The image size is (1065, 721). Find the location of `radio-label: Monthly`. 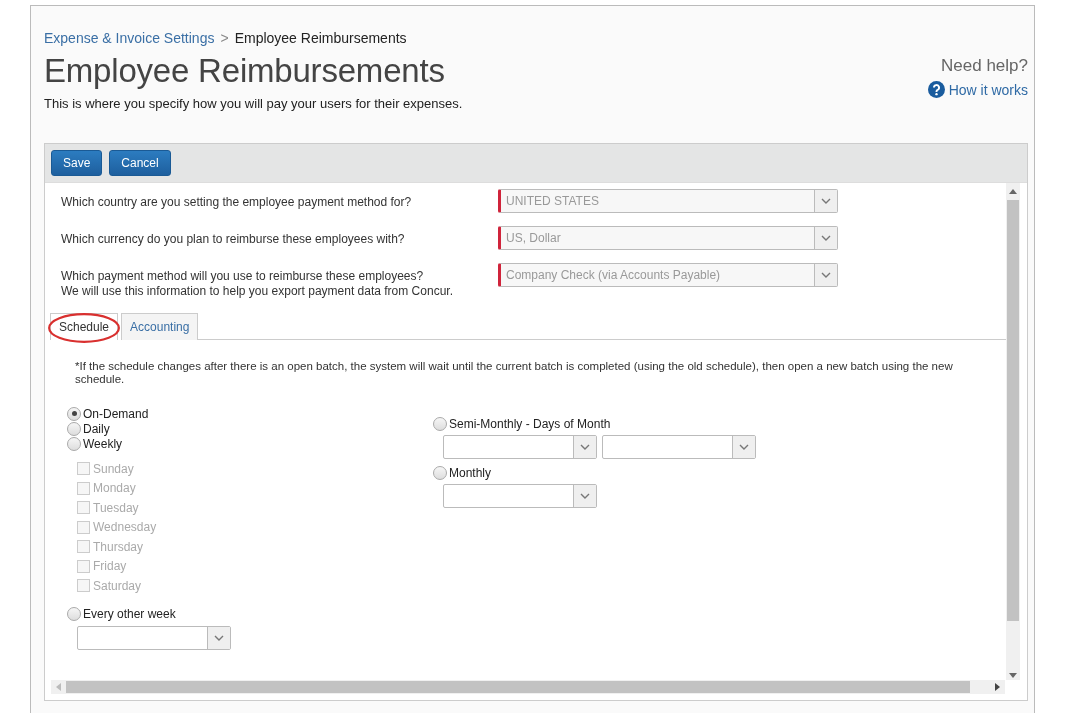

radio-label: Monthly is located at coordinates (470, 472).